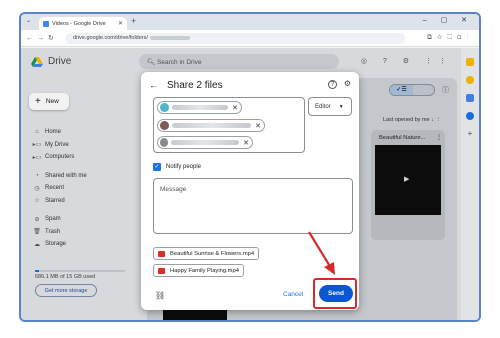 Image resolution: width=500 pixels, height=338 pixels. I want to click on annotation-arrow, so click(321, 253).